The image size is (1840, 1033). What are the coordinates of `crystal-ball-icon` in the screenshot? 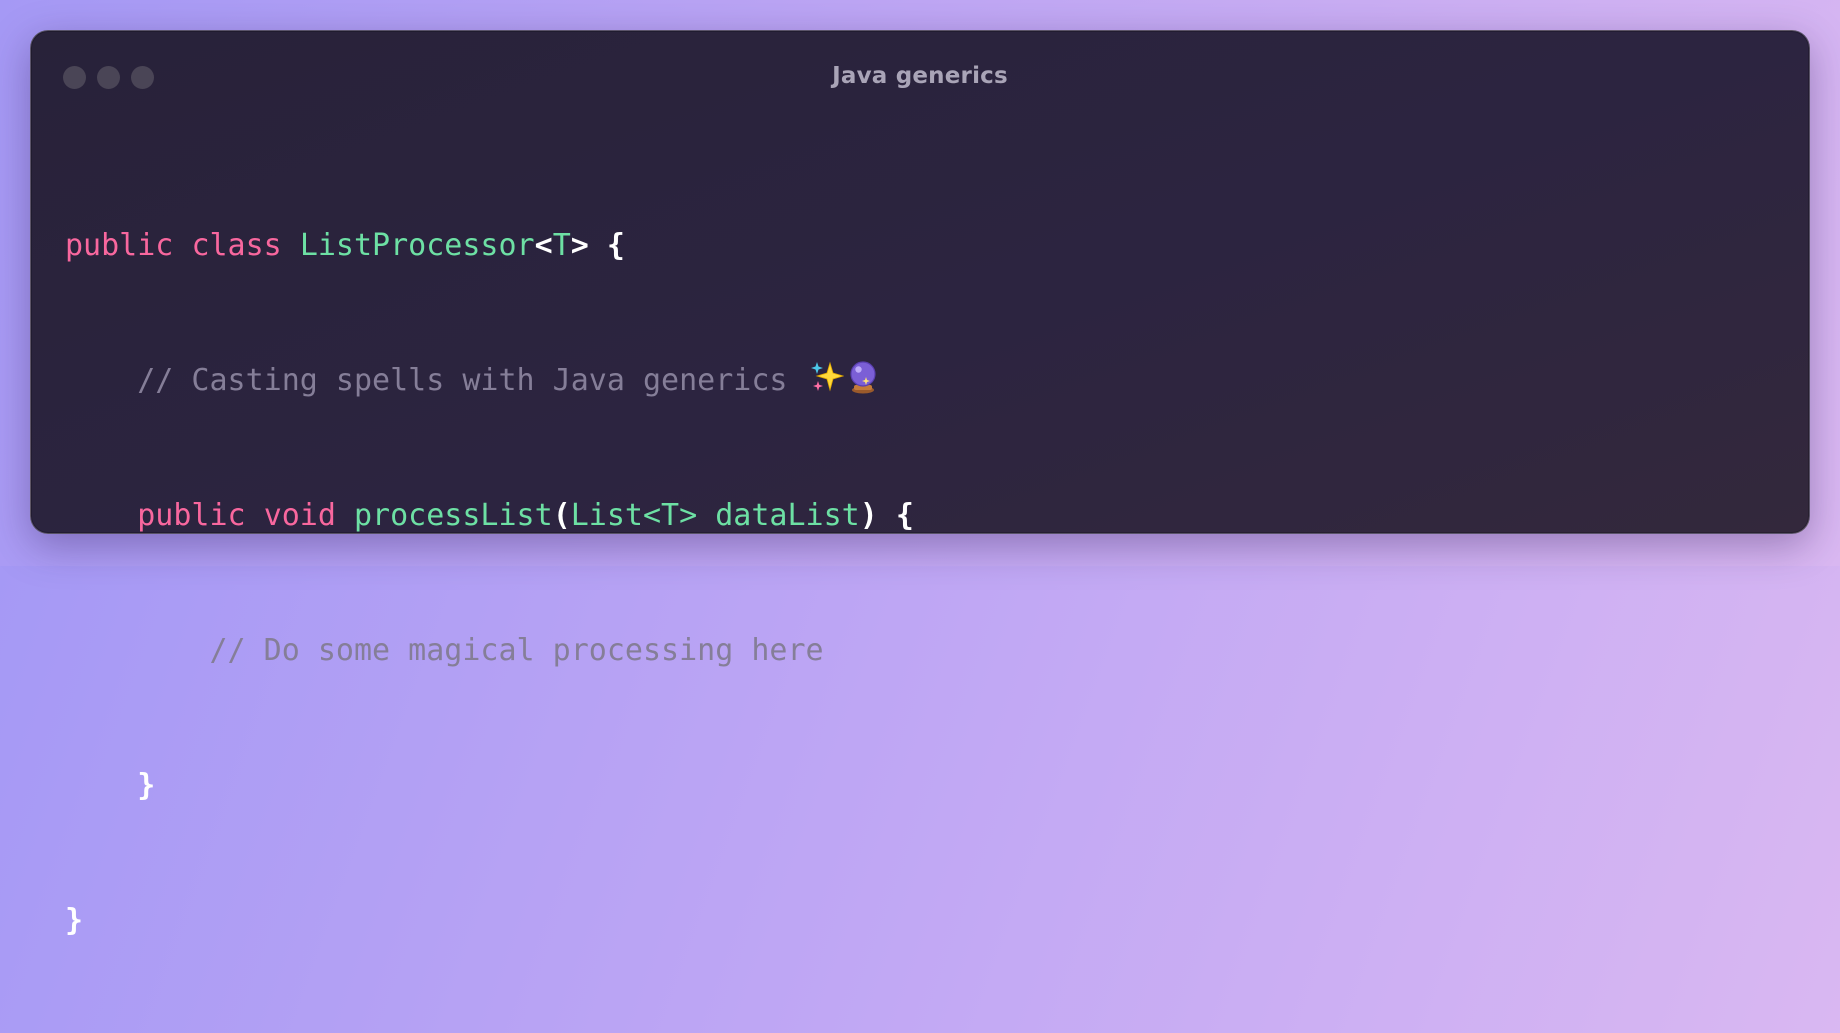 It's located at (863, 377).